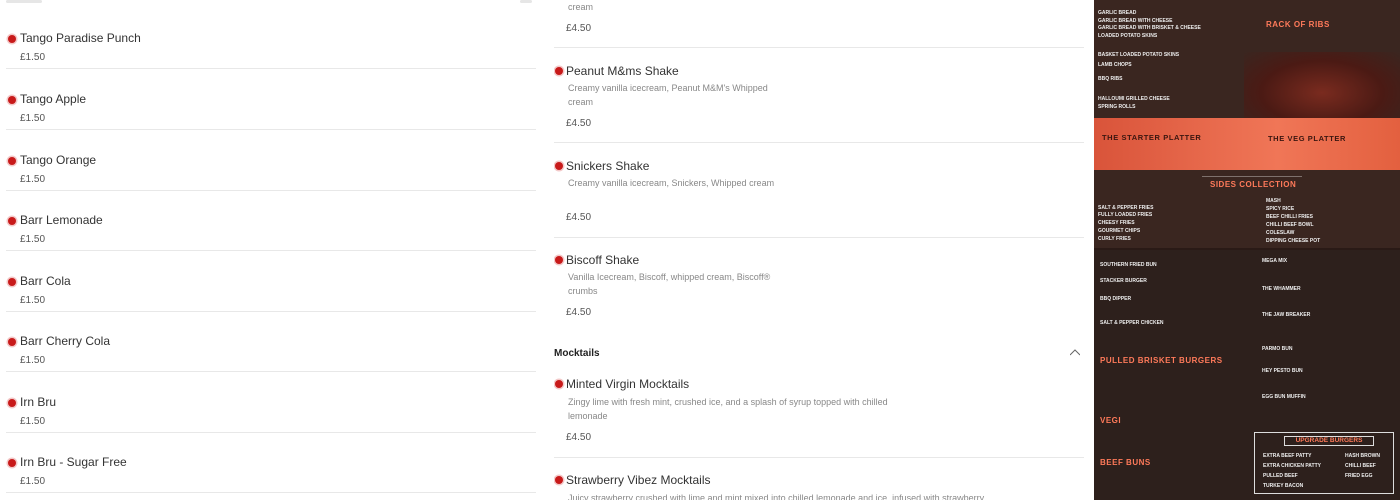 The image size is (1400, 500). I want to click on menu-line: HEY PESTO BUN, so click(1282, 371).